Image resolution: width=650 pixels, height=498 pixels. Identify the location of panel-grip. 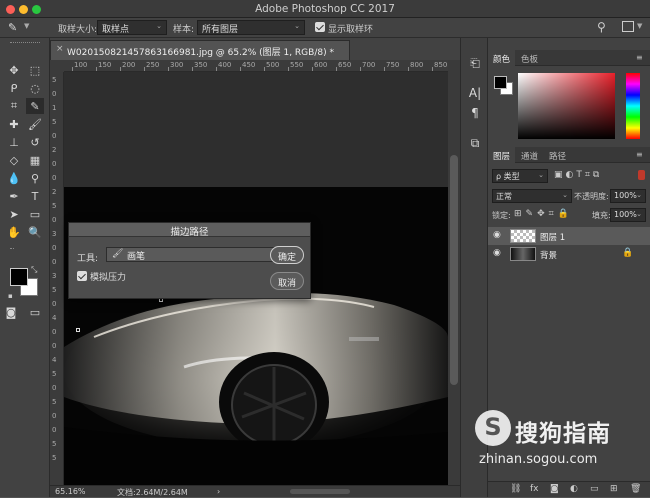
(25, 43).